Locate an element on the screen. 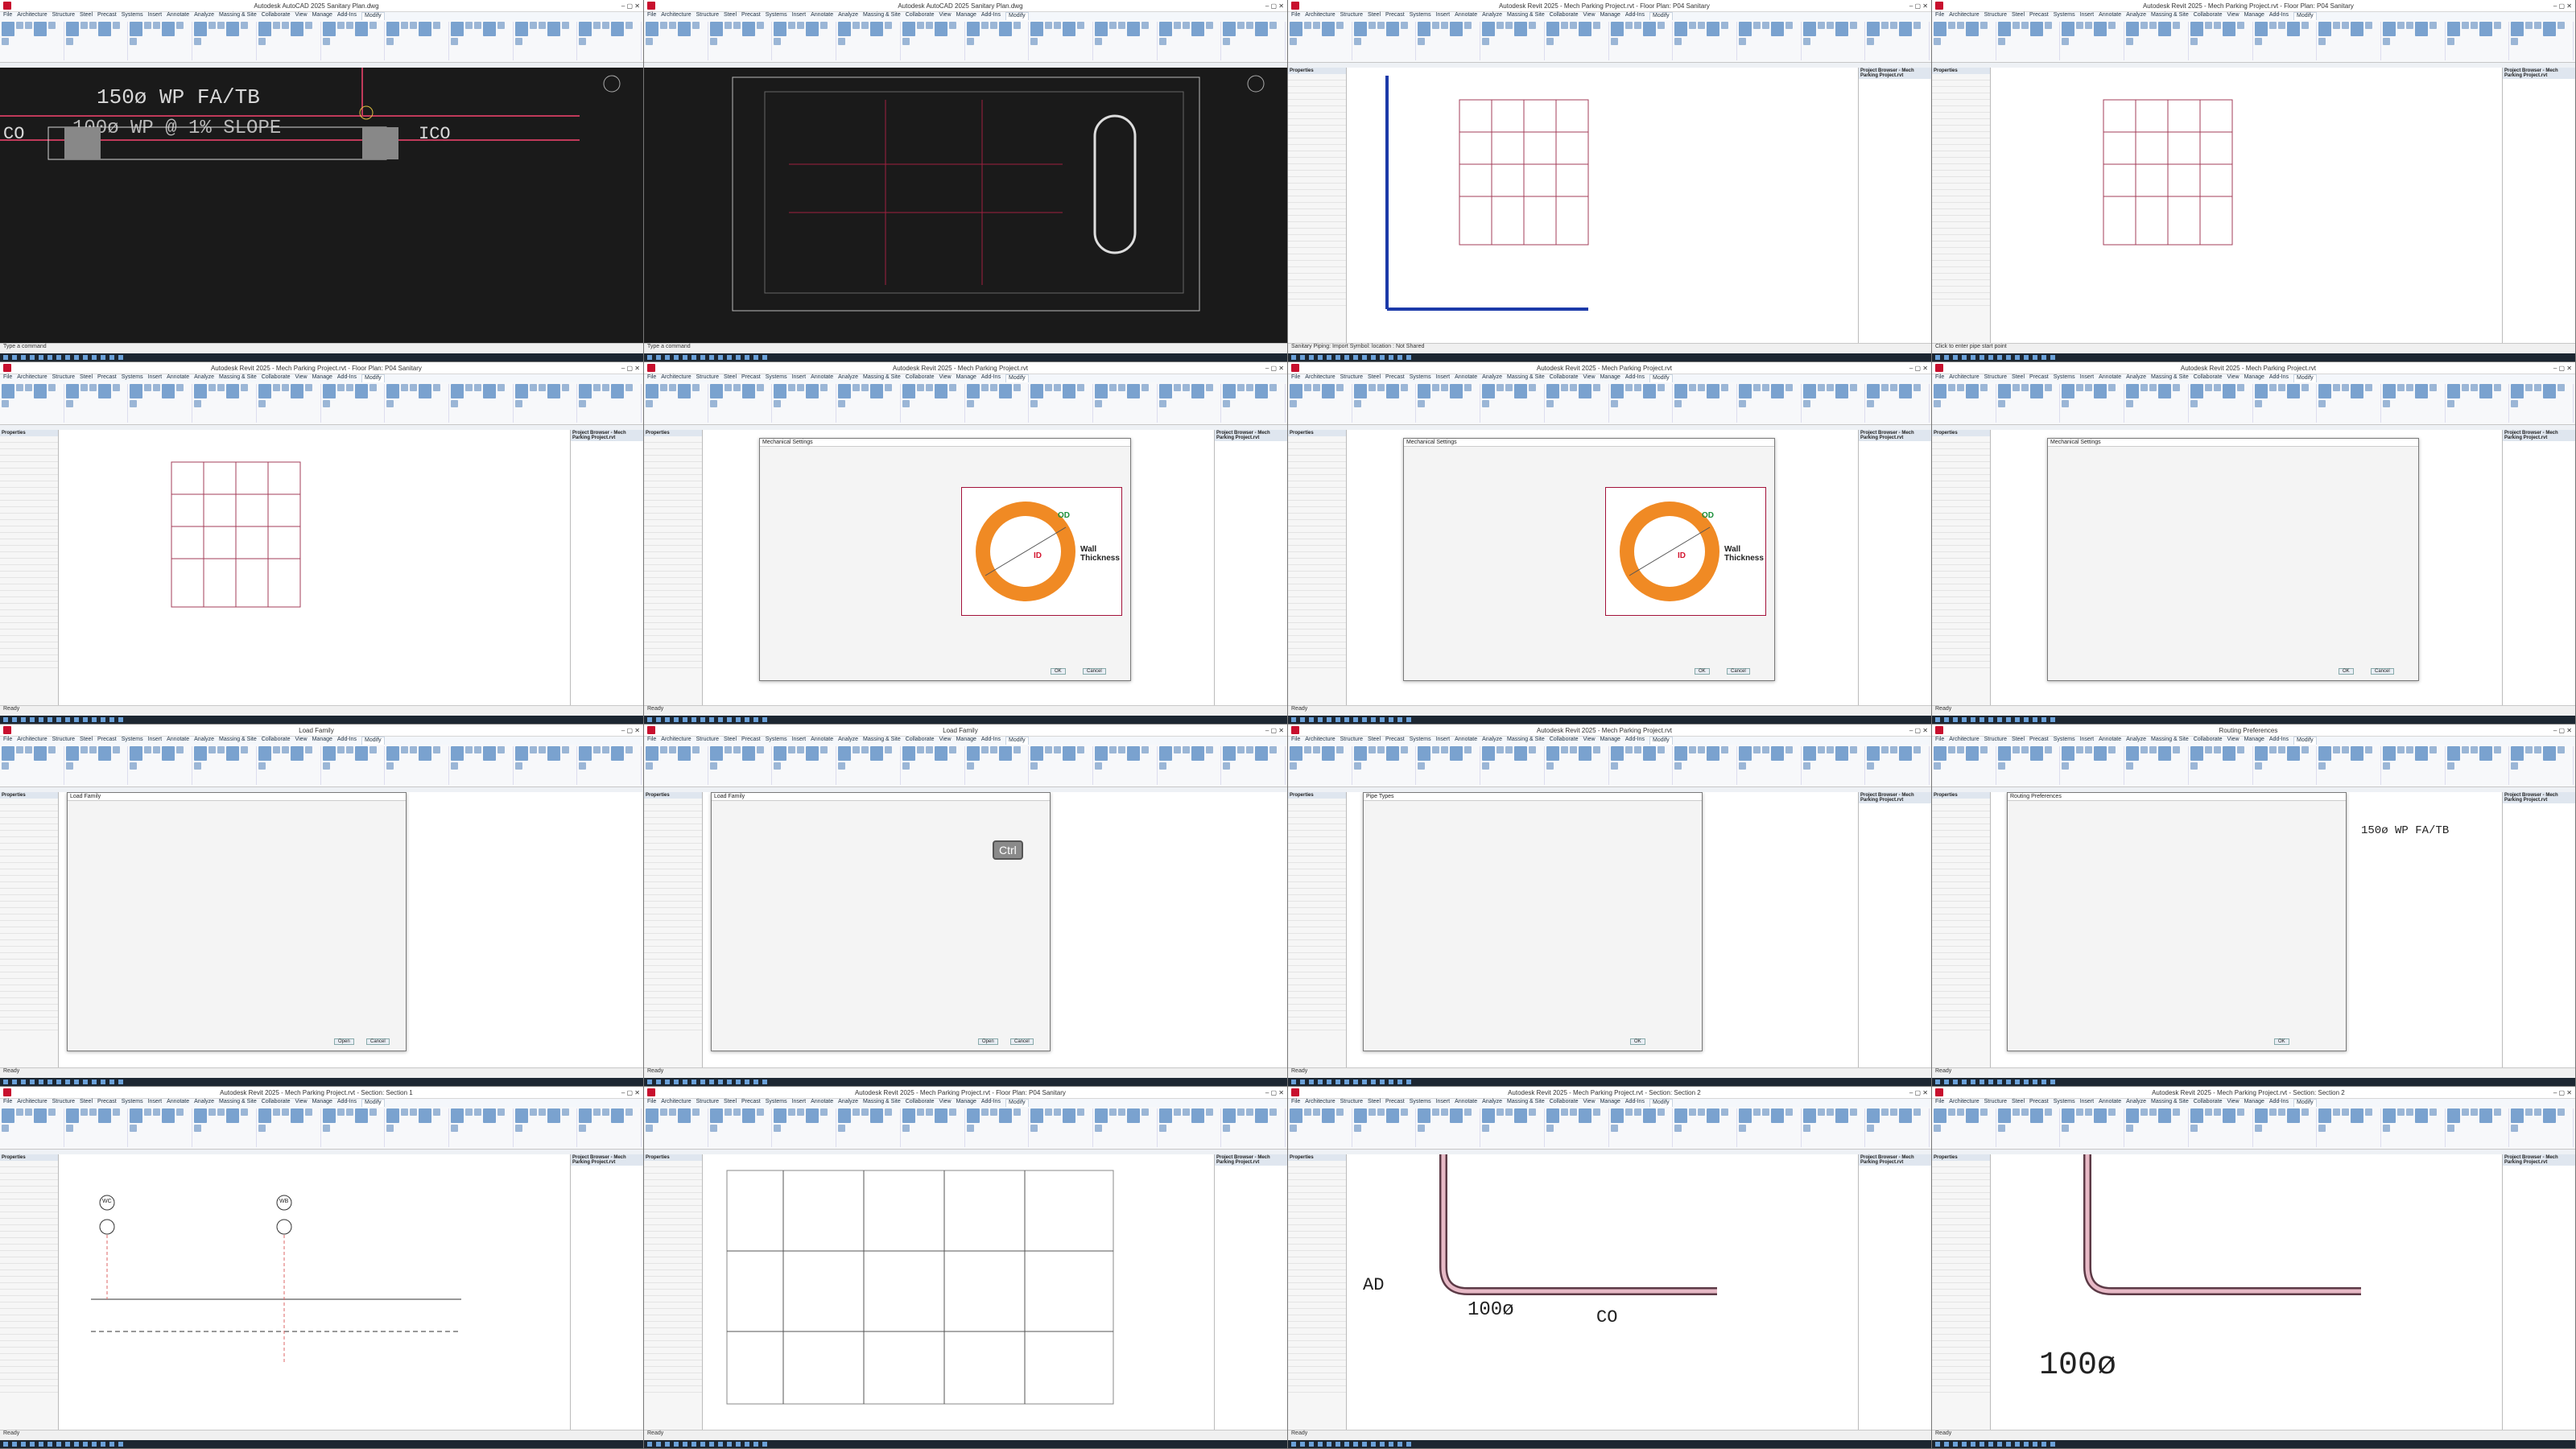  window-controls: – ▢ ✕ is located at coordinates (630, 368).